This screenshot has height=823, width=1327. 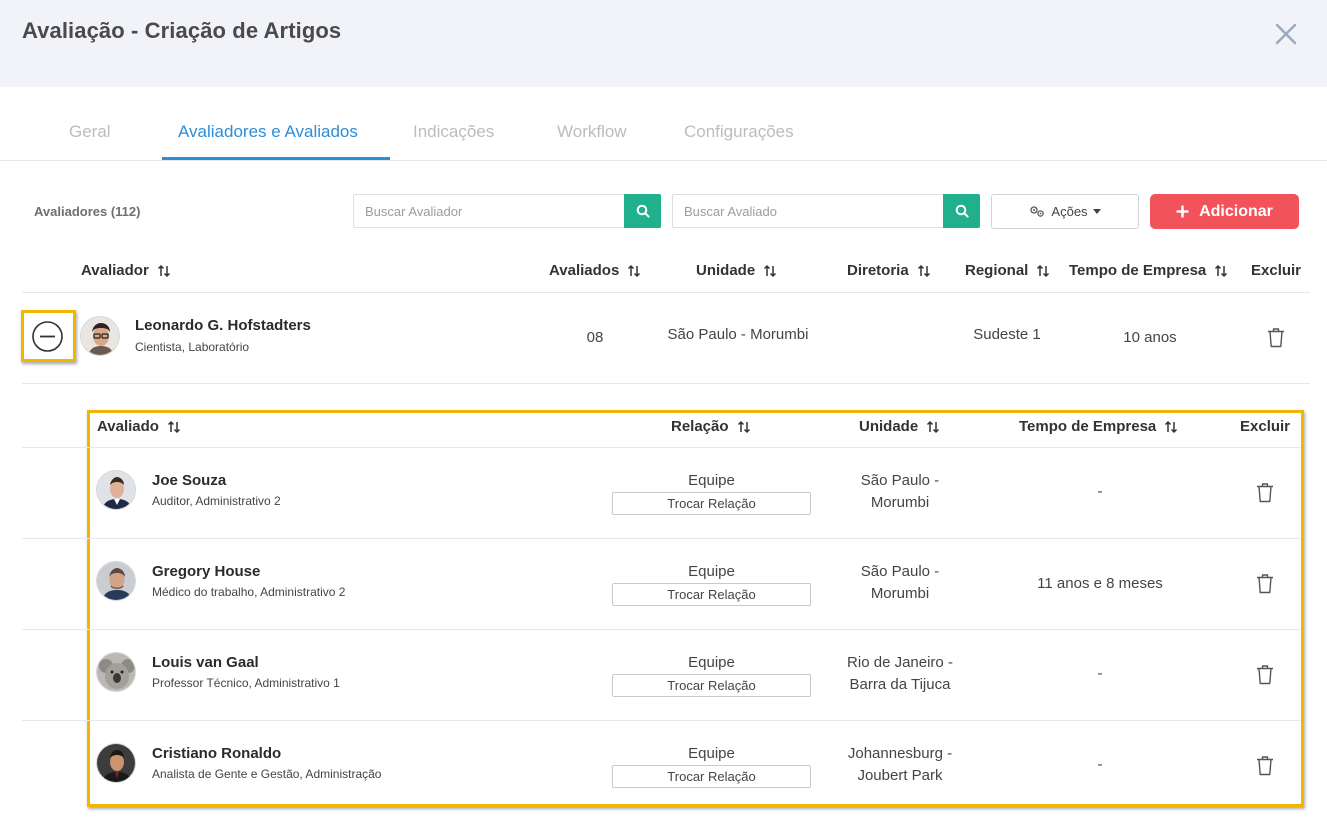 I want to click on avatar-leonardo-icon, so click(x=100, y=336).